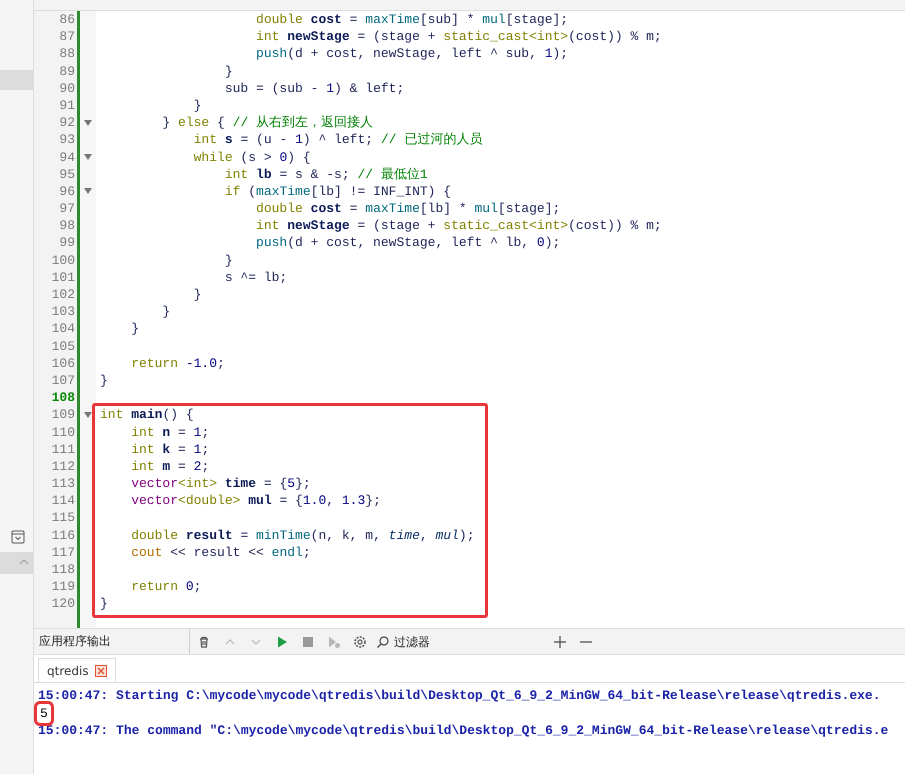 The height and width of the screenshot is (774, 905). I want to click on plus-icon, so click(560, 641).